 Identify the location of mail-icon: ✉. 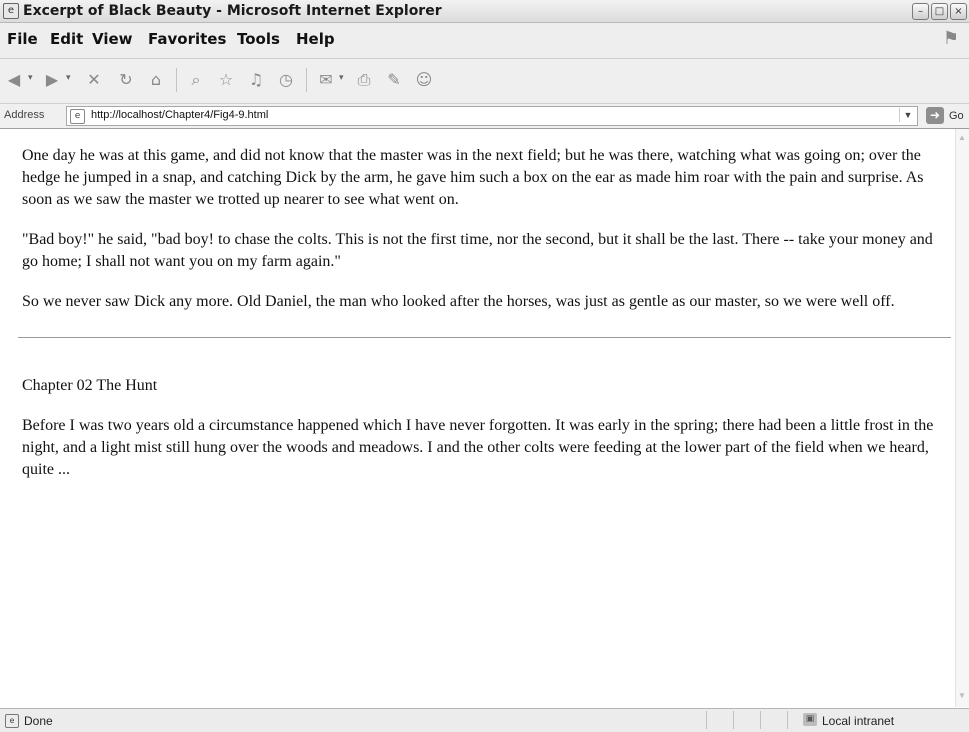
(326, 80).